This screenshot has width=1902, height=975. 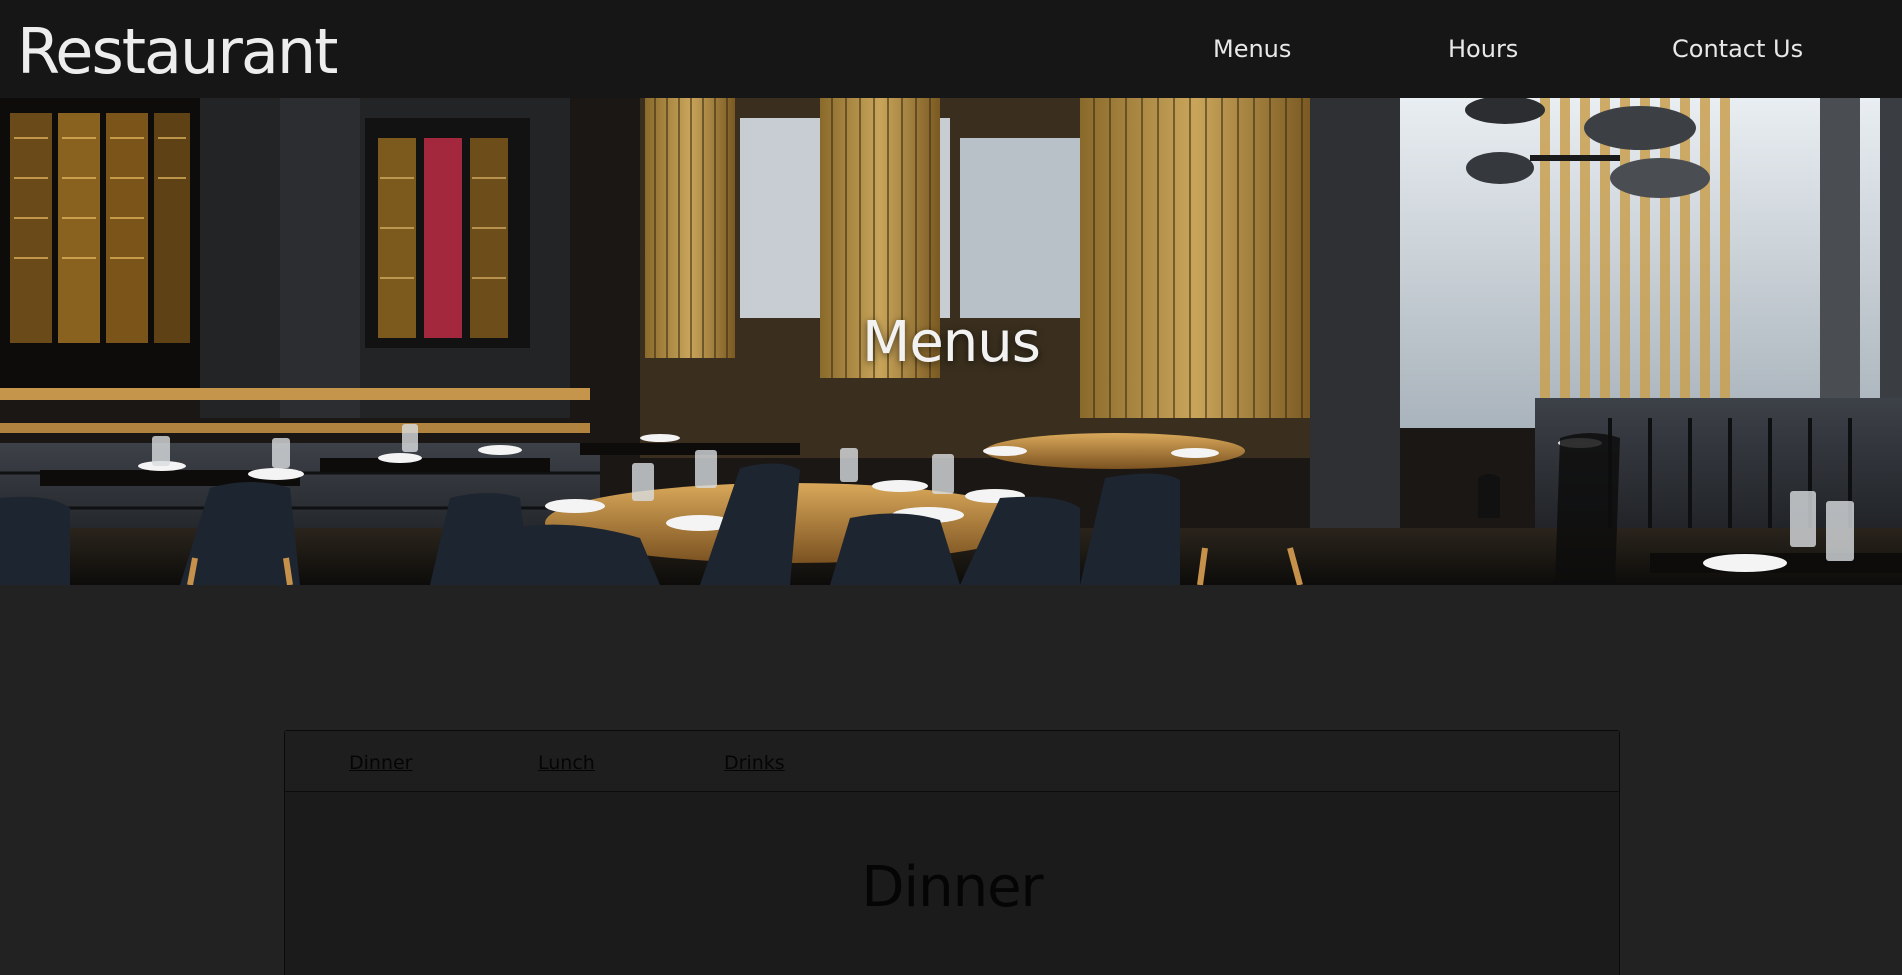 I want to click on nav-link-hours: Hours, so click(x=1483, y=49).